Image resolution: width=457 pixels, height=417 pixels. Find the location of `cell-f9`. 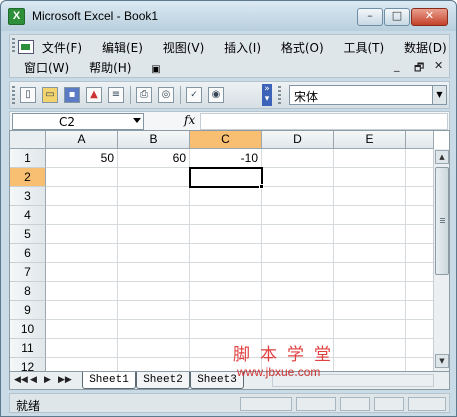

cell-f9 is located at coordinates (420, 310).